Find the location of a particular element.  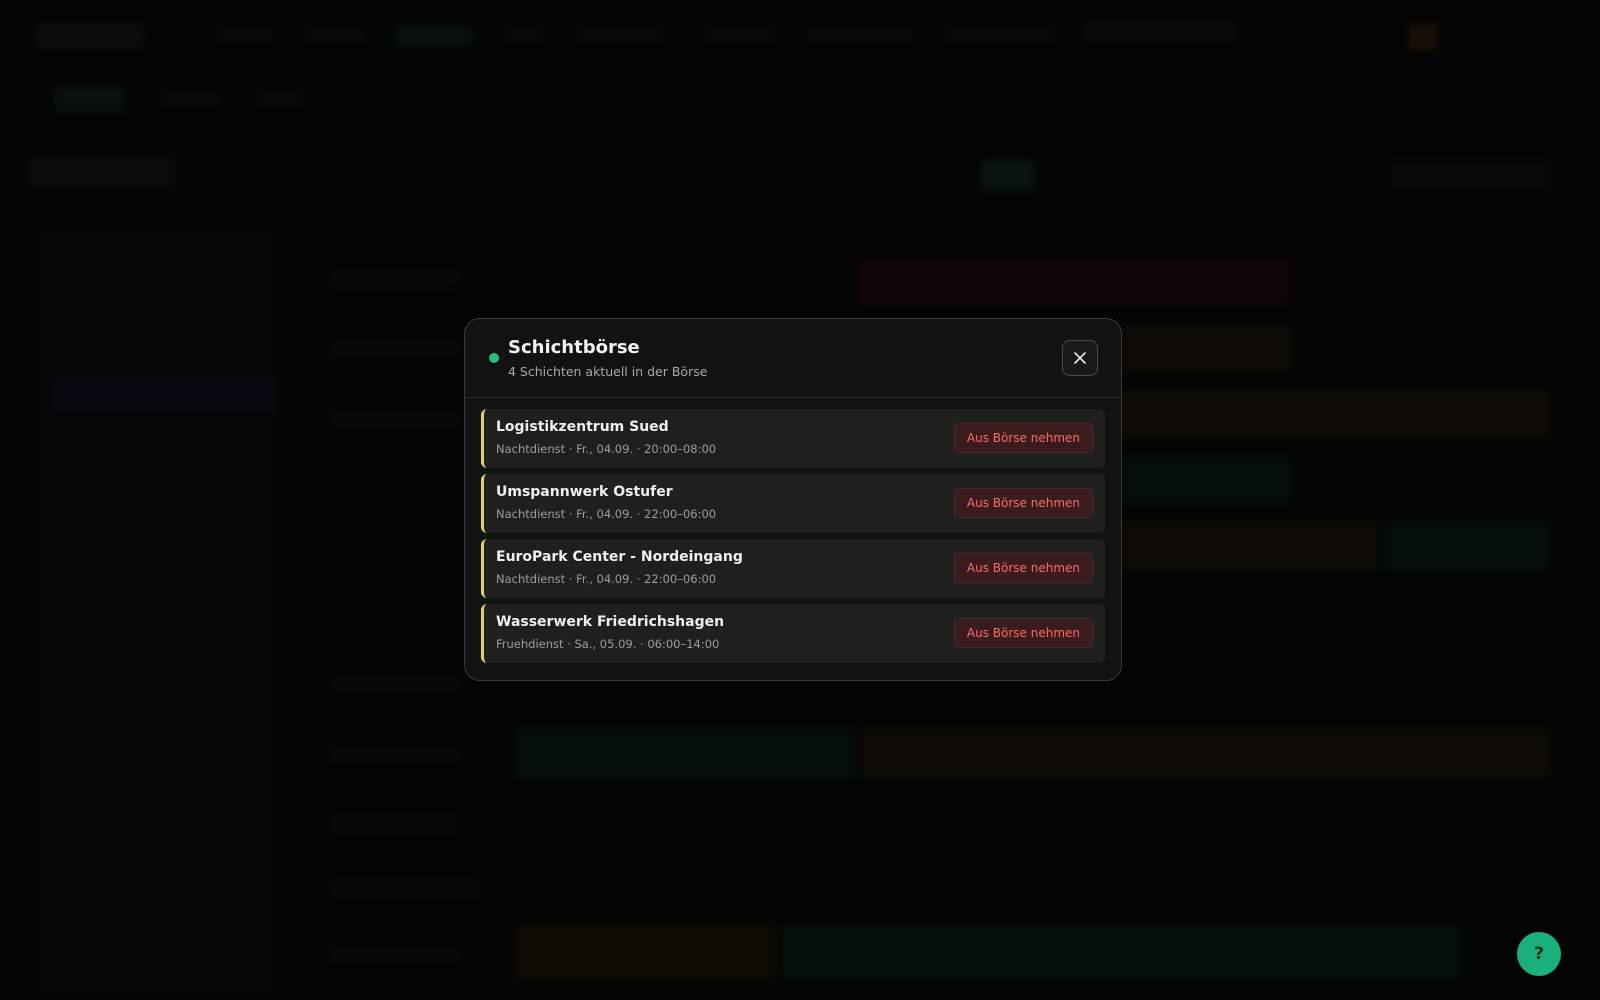

shift-details: Fruehdienst · Sa., 05.09. · 06:00–14:00 is located at coordinates (608, 644).